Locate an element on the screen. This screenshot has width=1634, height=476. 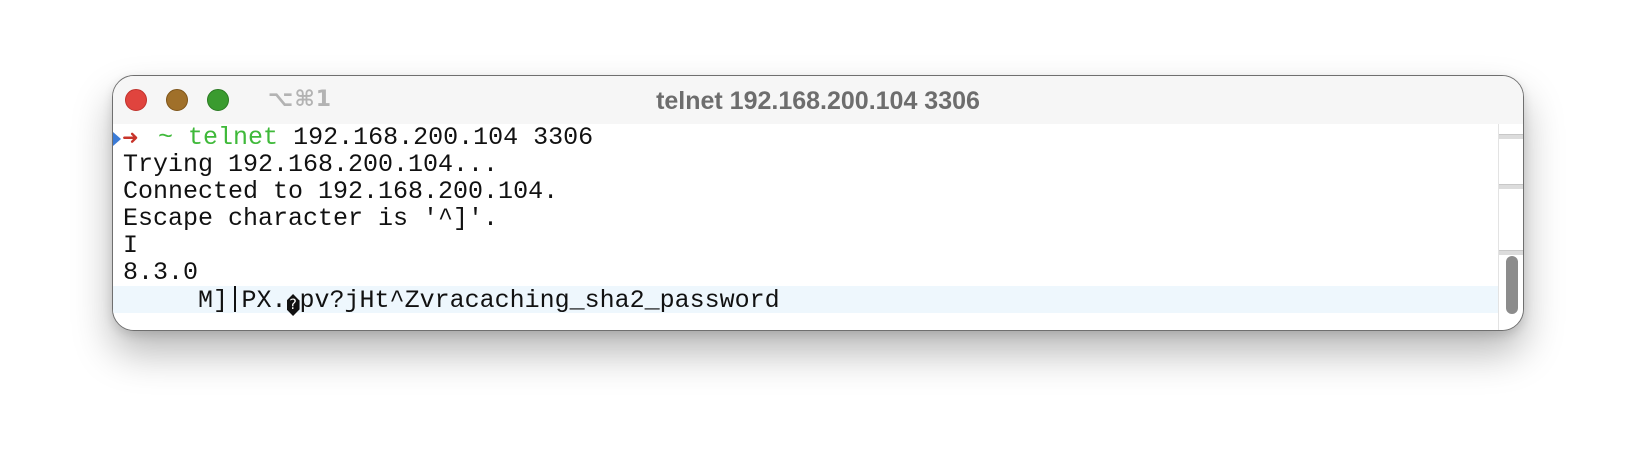
output-text: Escape character is '^]'. is located at coordinates (311, 218).